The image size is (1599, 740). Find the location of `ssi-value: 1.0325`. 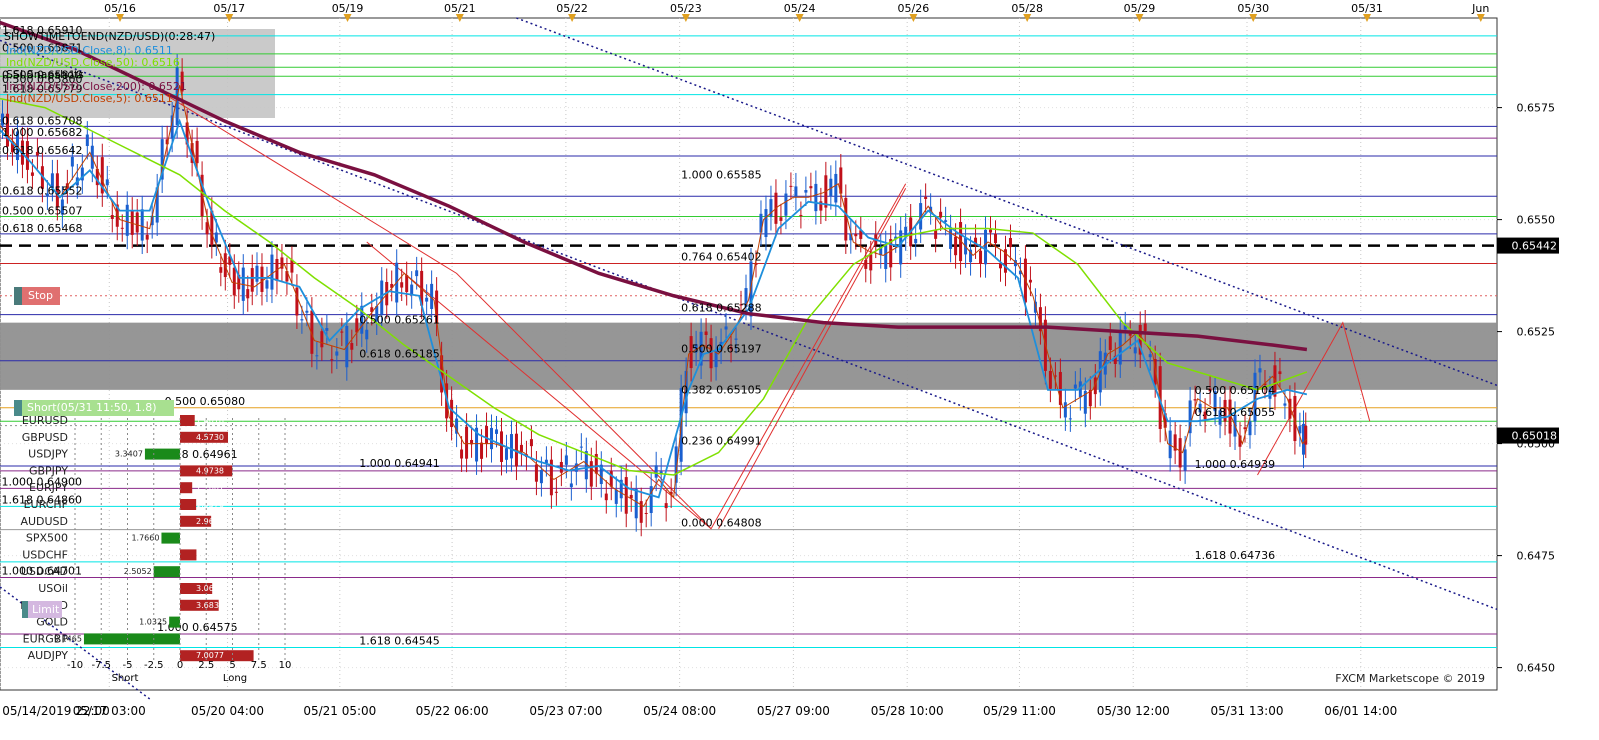

ssi-value: 1.0325 is located at coordinates (153, 622).